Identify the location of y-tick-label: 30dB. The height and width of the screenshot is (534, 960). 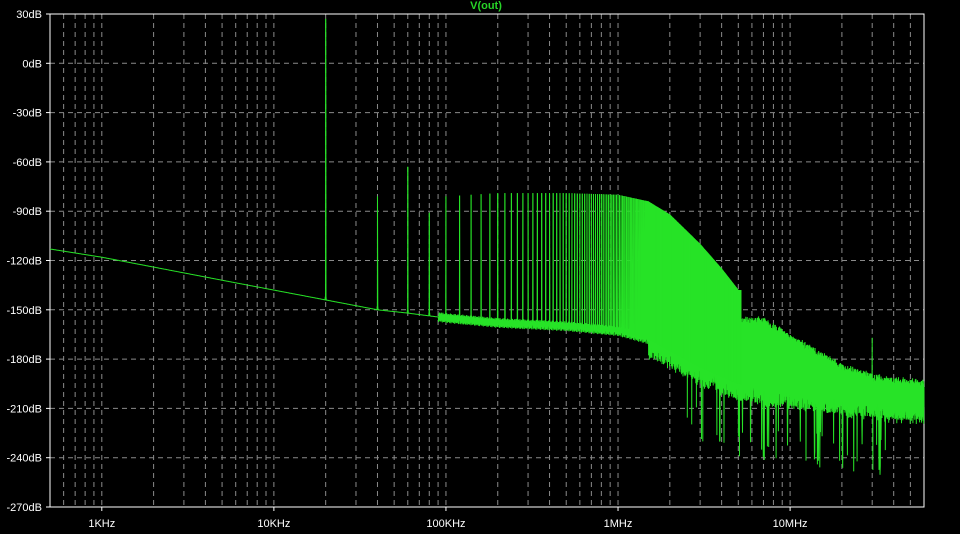
(29, 15).